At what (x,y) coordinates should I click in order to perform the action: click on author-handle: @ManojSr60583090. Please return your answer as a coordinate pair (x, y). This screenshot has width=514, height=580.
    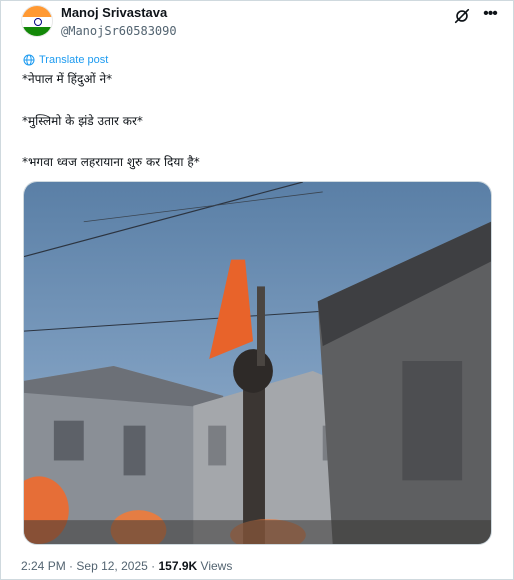
    Looking at the image, I should click on (119, 31).